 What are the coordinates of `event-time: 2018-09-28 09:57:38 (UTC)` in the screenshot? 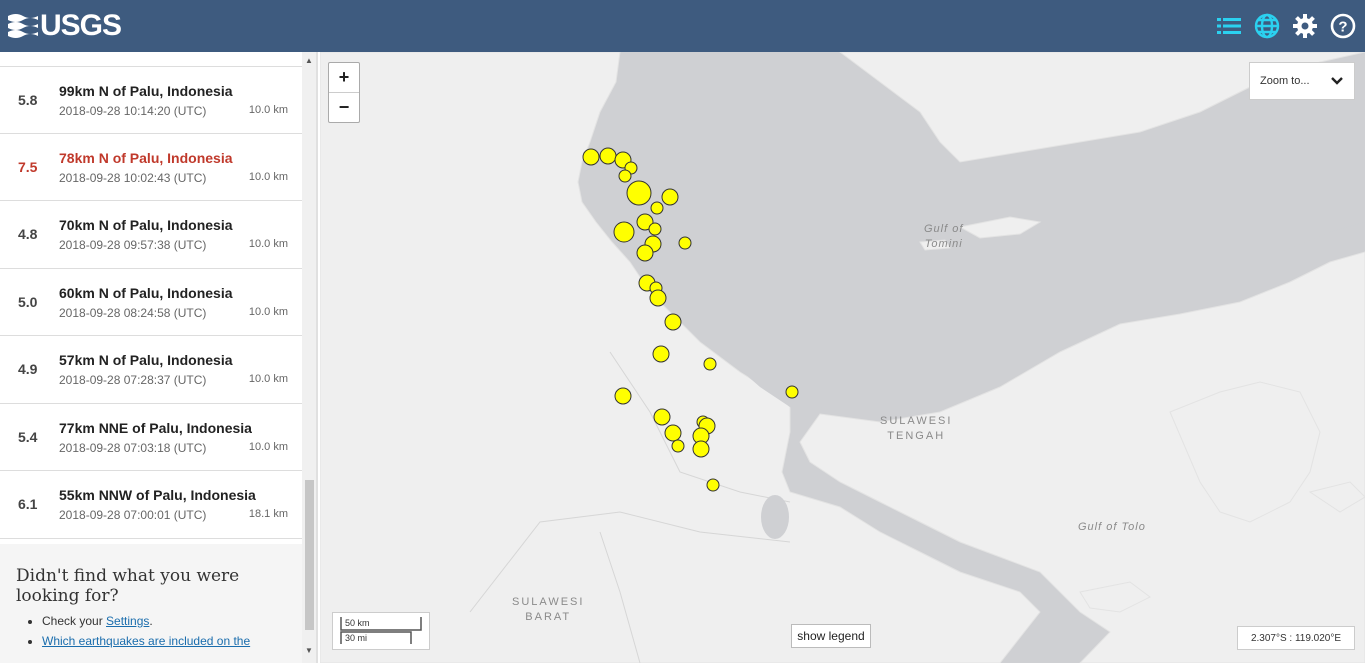 It's located at (133, 245).